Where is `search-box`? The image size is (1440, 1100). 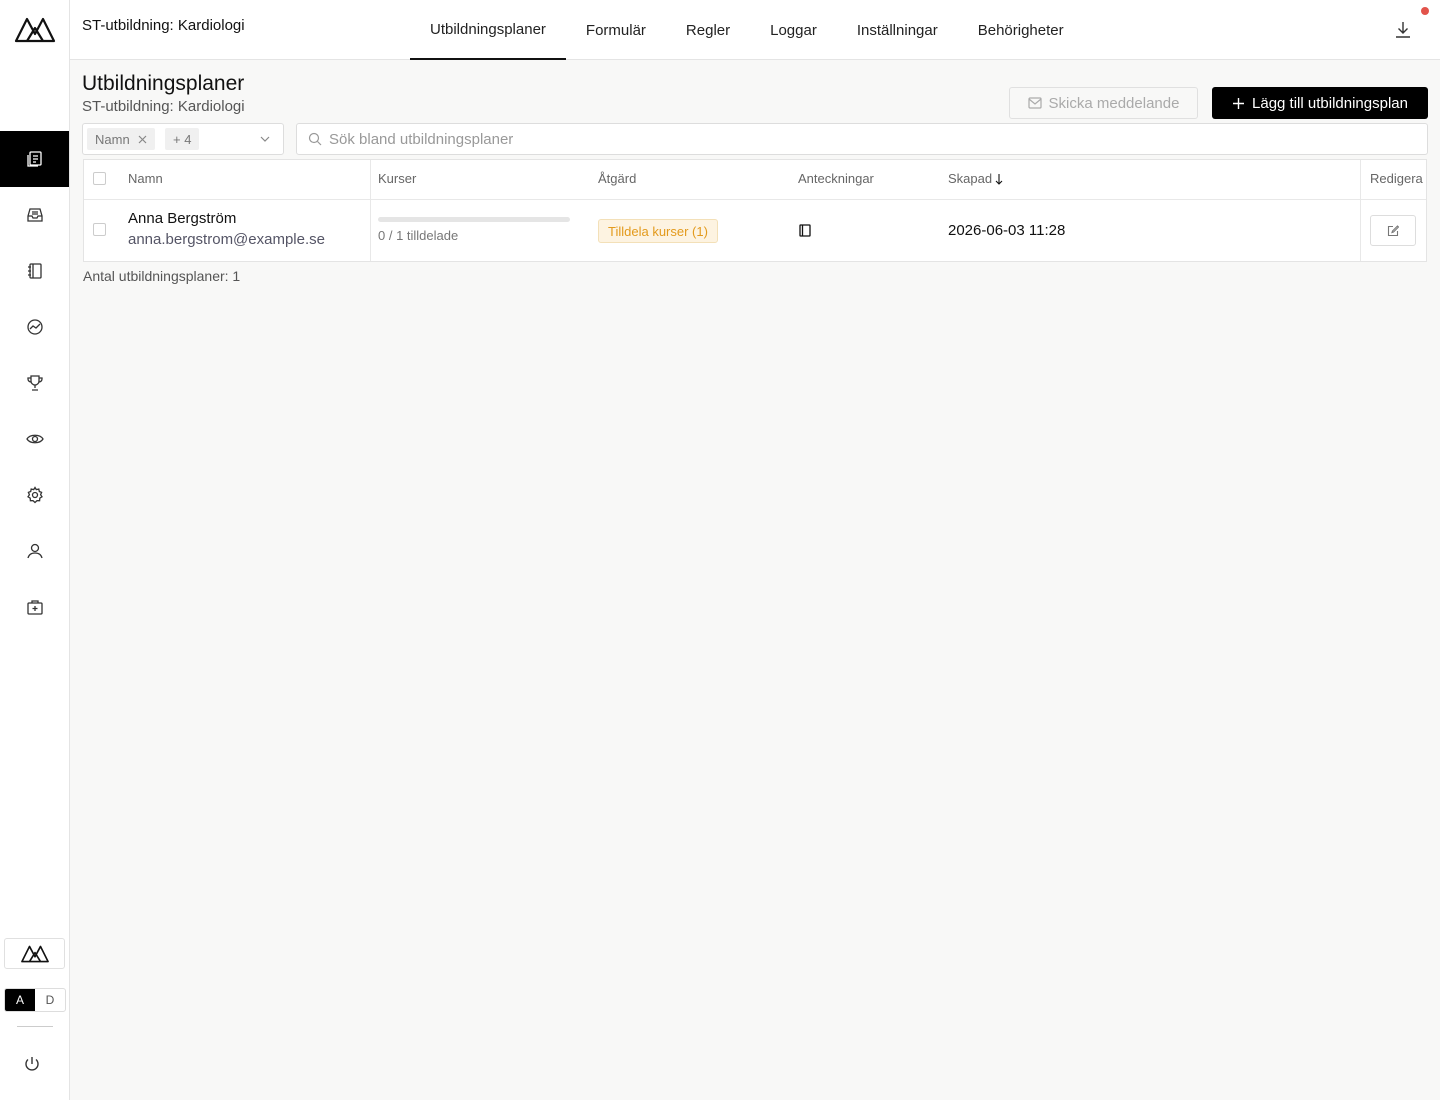
search-box is located at coordinates (862, 139).